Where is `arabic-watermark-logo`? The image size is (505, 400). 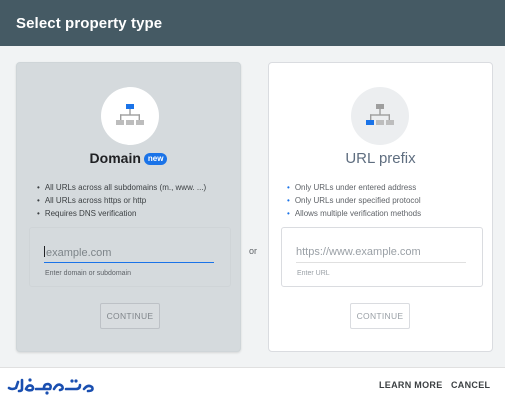
arabic-watermark-logo is located at coordinates (50, 386).